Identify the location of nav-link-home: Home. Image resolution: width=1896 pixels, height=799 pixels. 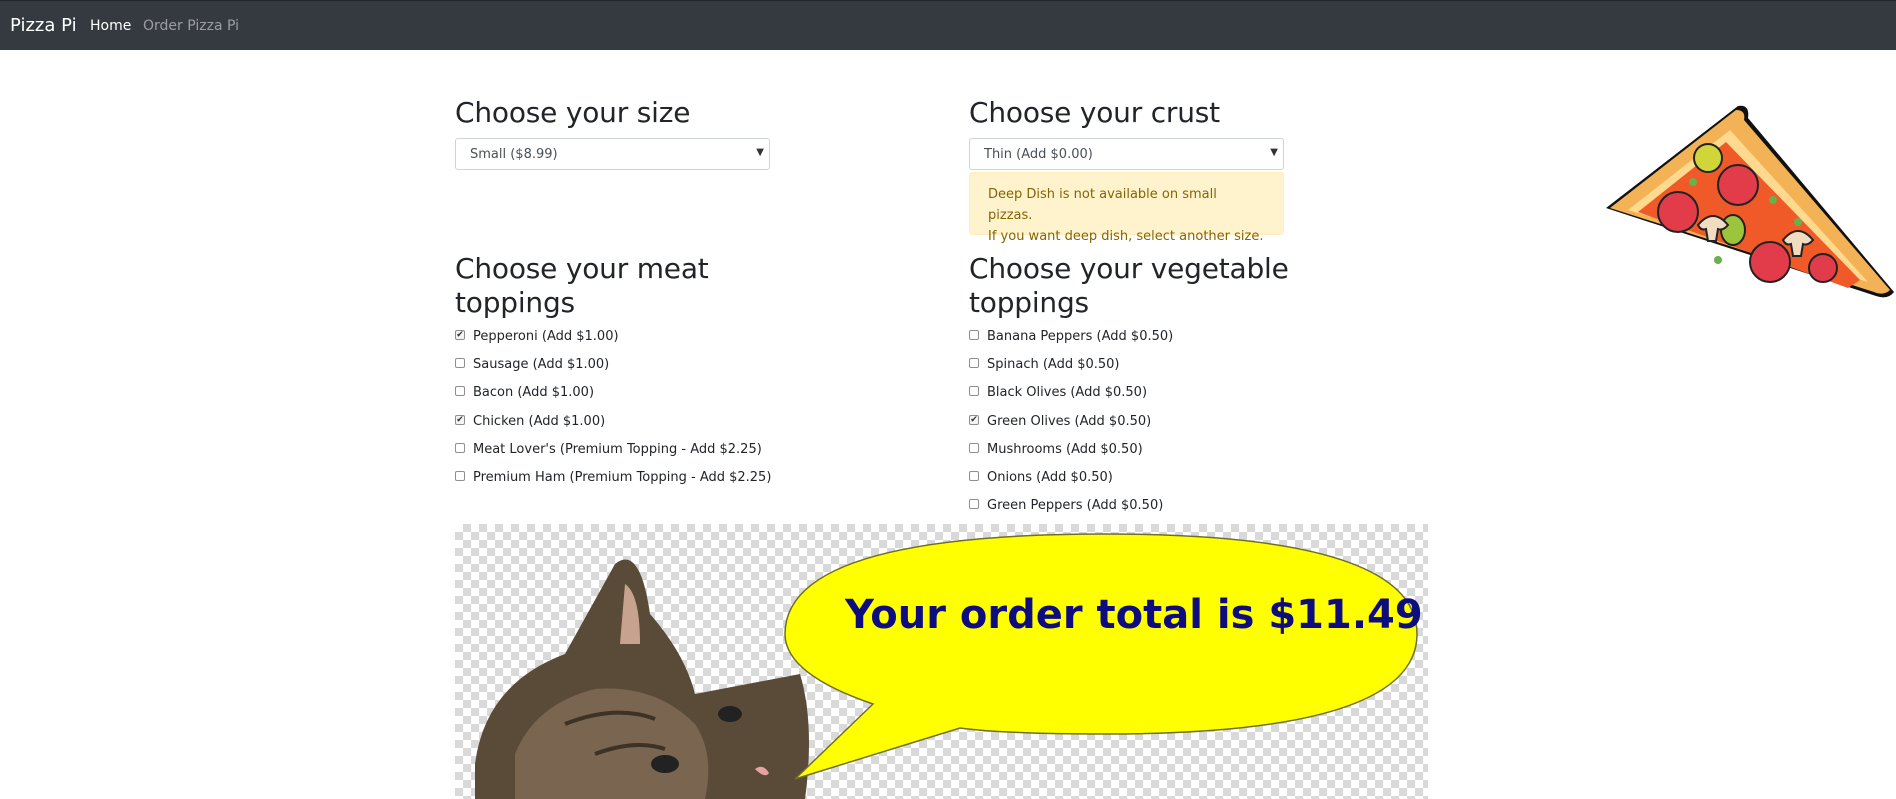
(110, 26).